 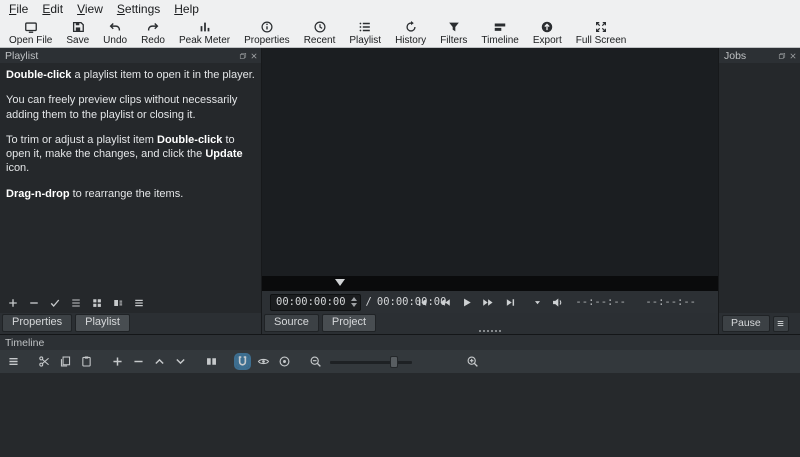 I want to click on playlist-update-icon, so click(x=55, y=303).